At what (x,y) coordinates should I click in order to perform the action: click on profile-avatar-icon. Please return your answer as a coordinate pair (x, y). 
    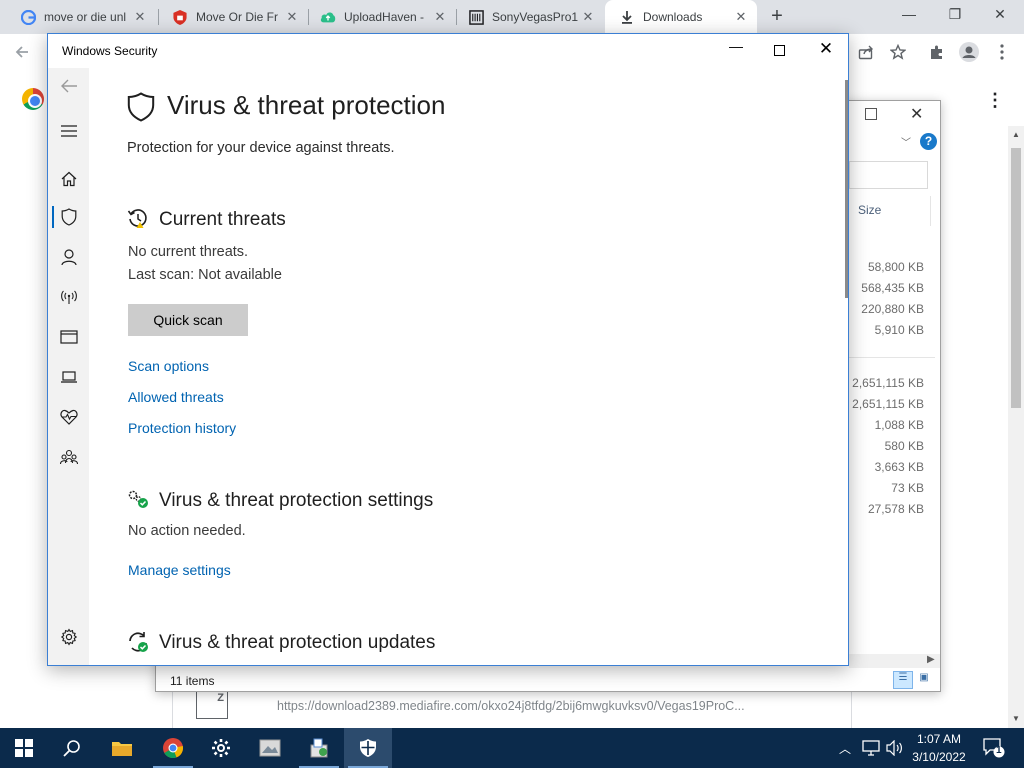
    Looking at the image, I should click on (969, 52).